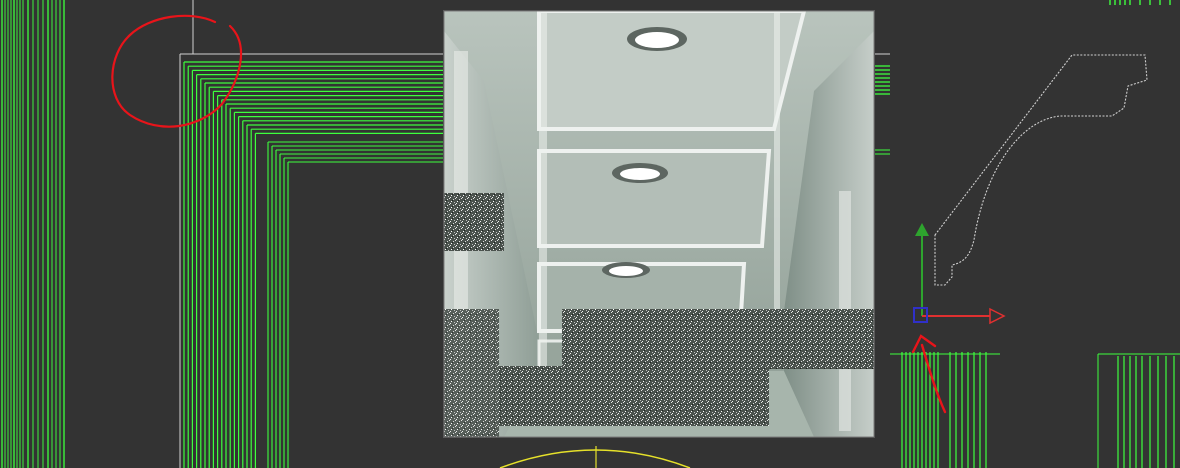 The width and height of the screenshot is (1180, 468). What do you see at coordinates (33, 234) in the screenshot?
I see `left-vertical-line-group` at bounding box center [33, 234].